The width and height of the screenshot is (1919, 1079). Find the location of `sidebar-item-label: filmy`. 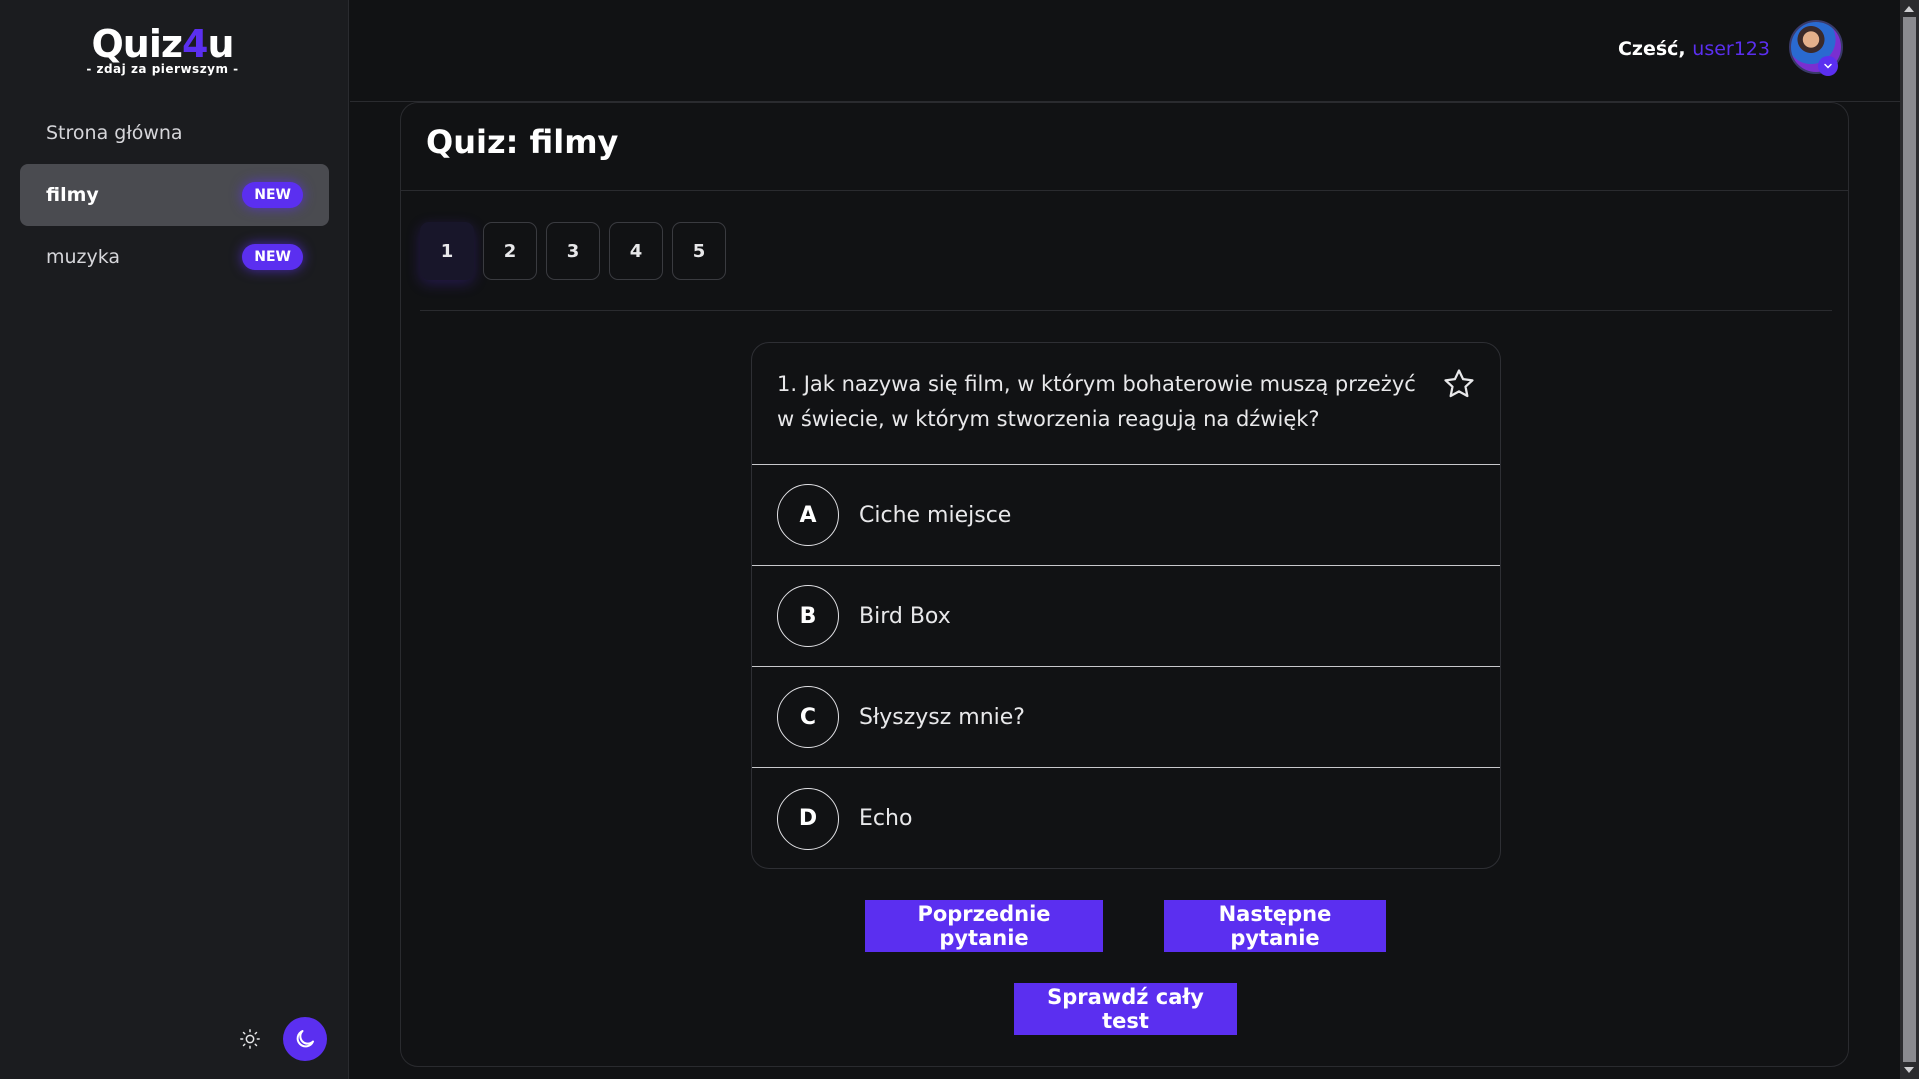

sidebar-item-label: filmy is located at coordinates (72, 195).